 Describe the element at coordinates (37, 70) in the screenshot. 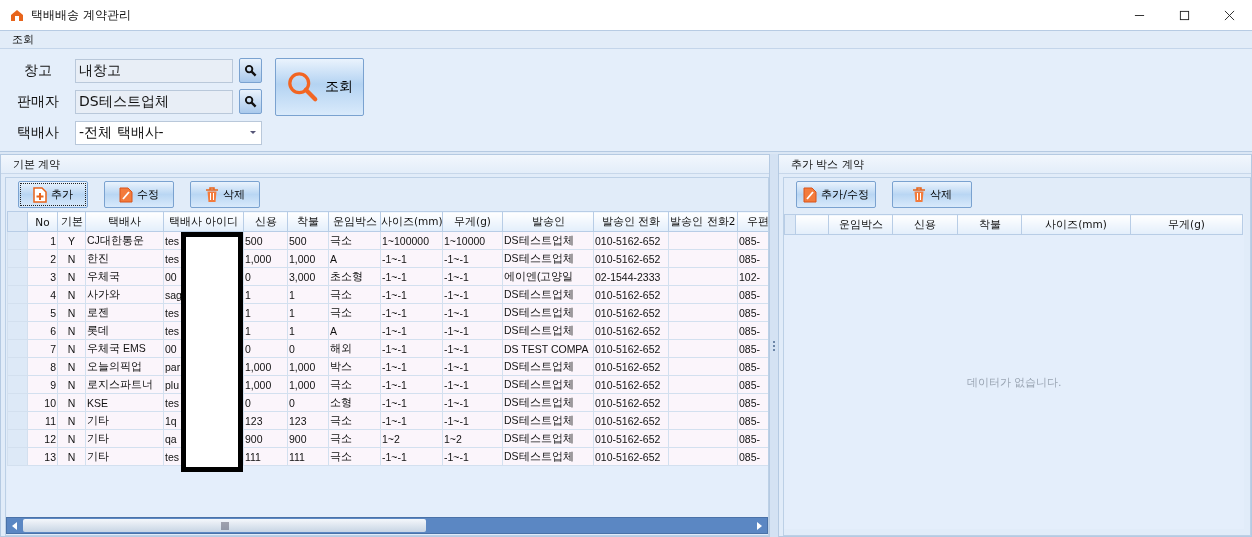

I see `field-label: 창고` at that location.